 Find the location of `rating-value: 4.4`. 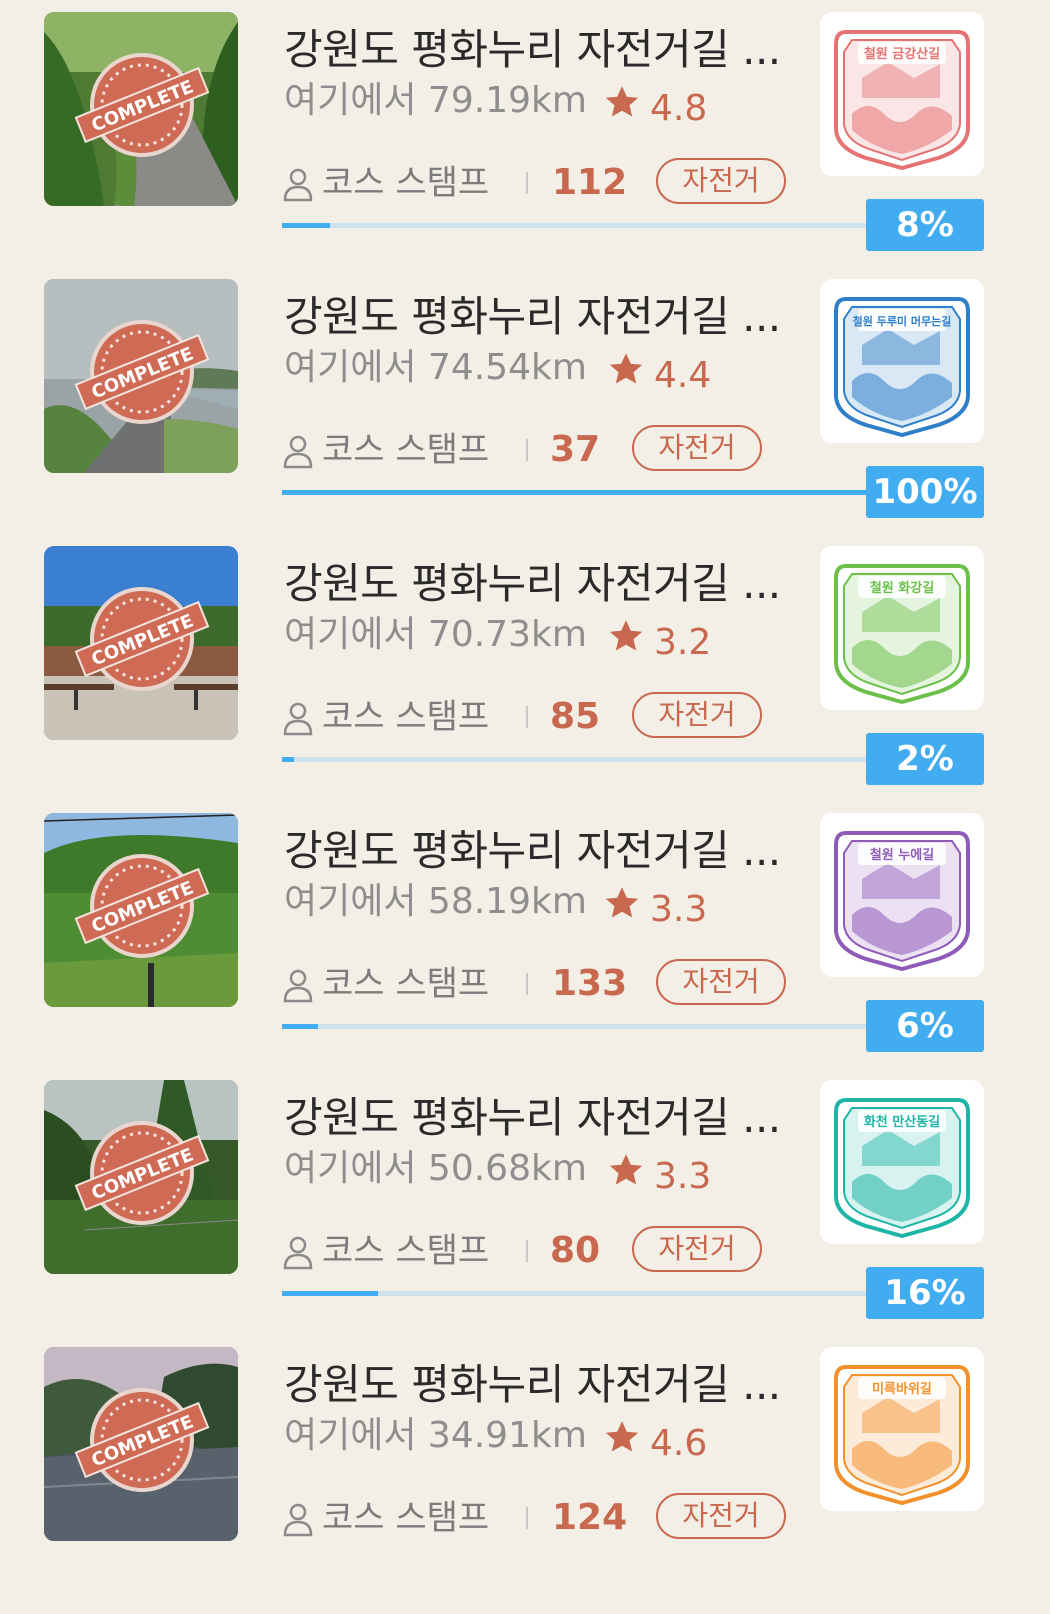

rating-value: 4.4 is located at coordinates (683, 375).